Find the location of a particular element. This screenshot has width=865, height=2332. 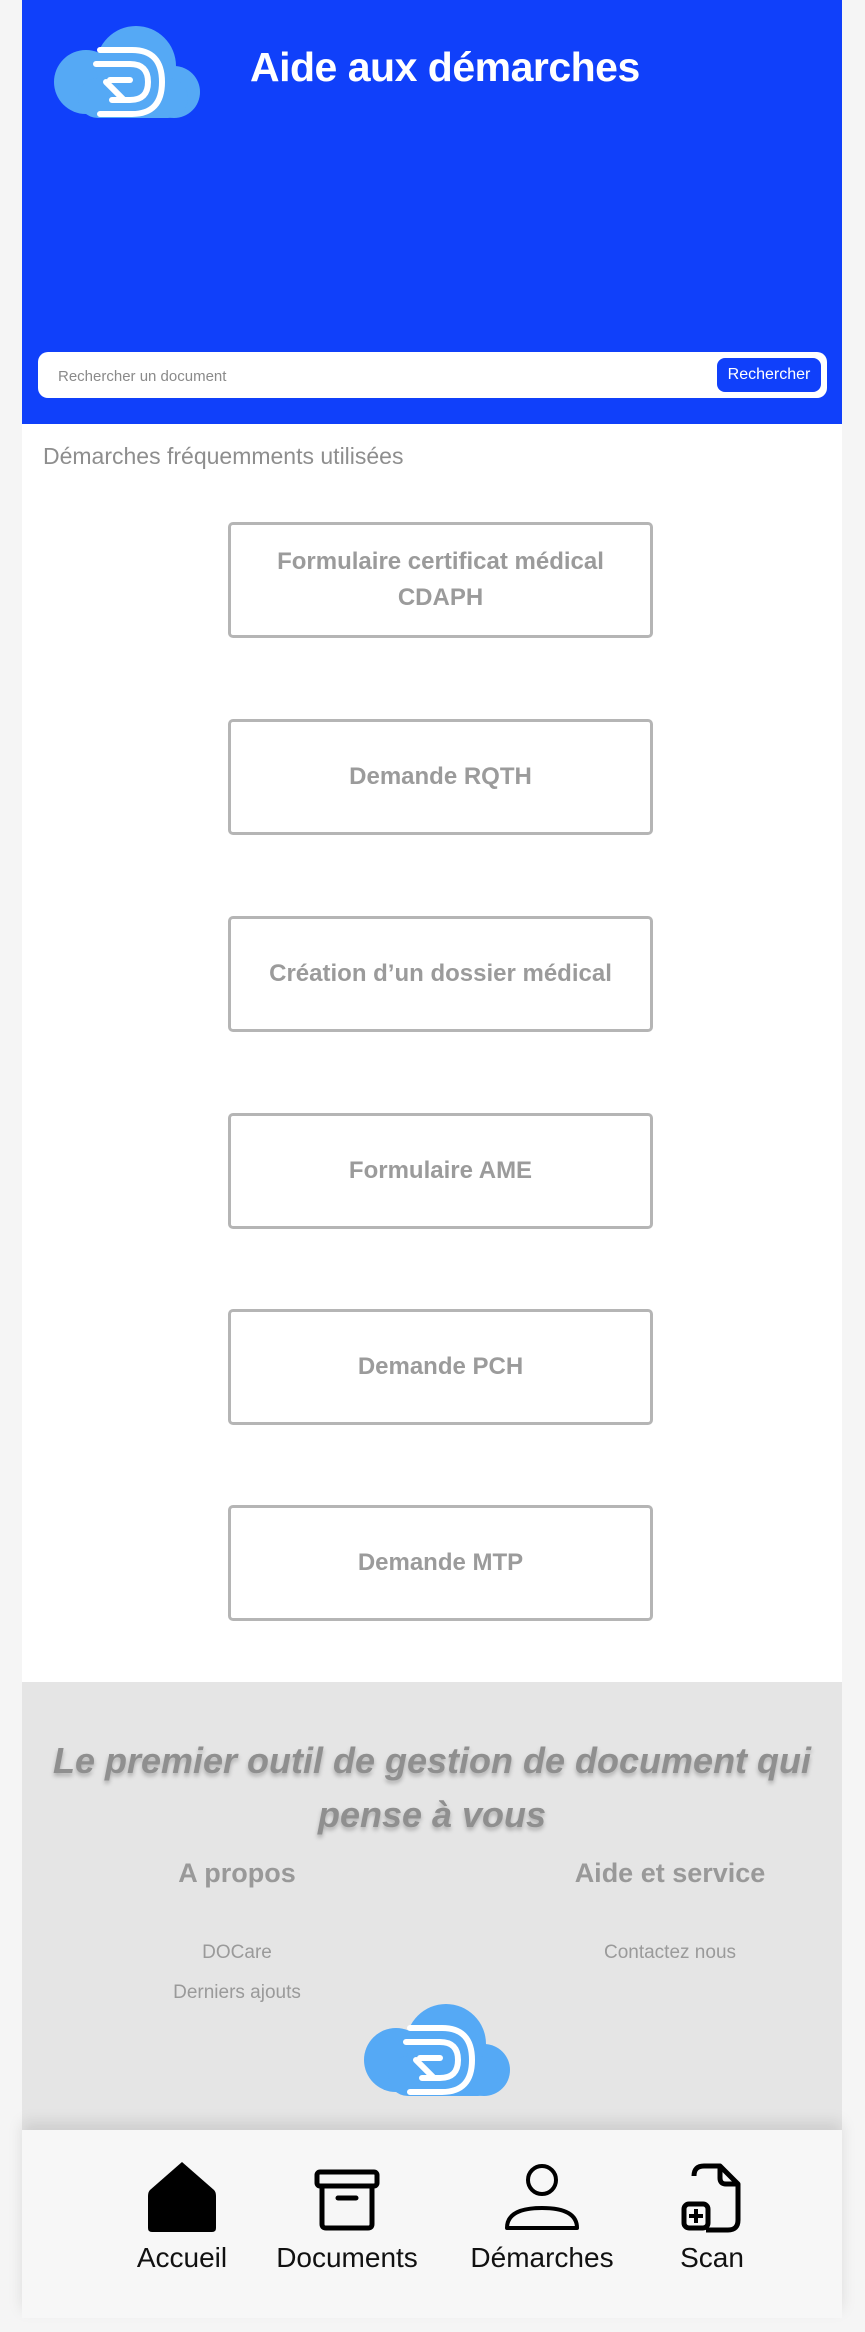

nav-item-scan: Scan is located at coordinates (712, 2216).